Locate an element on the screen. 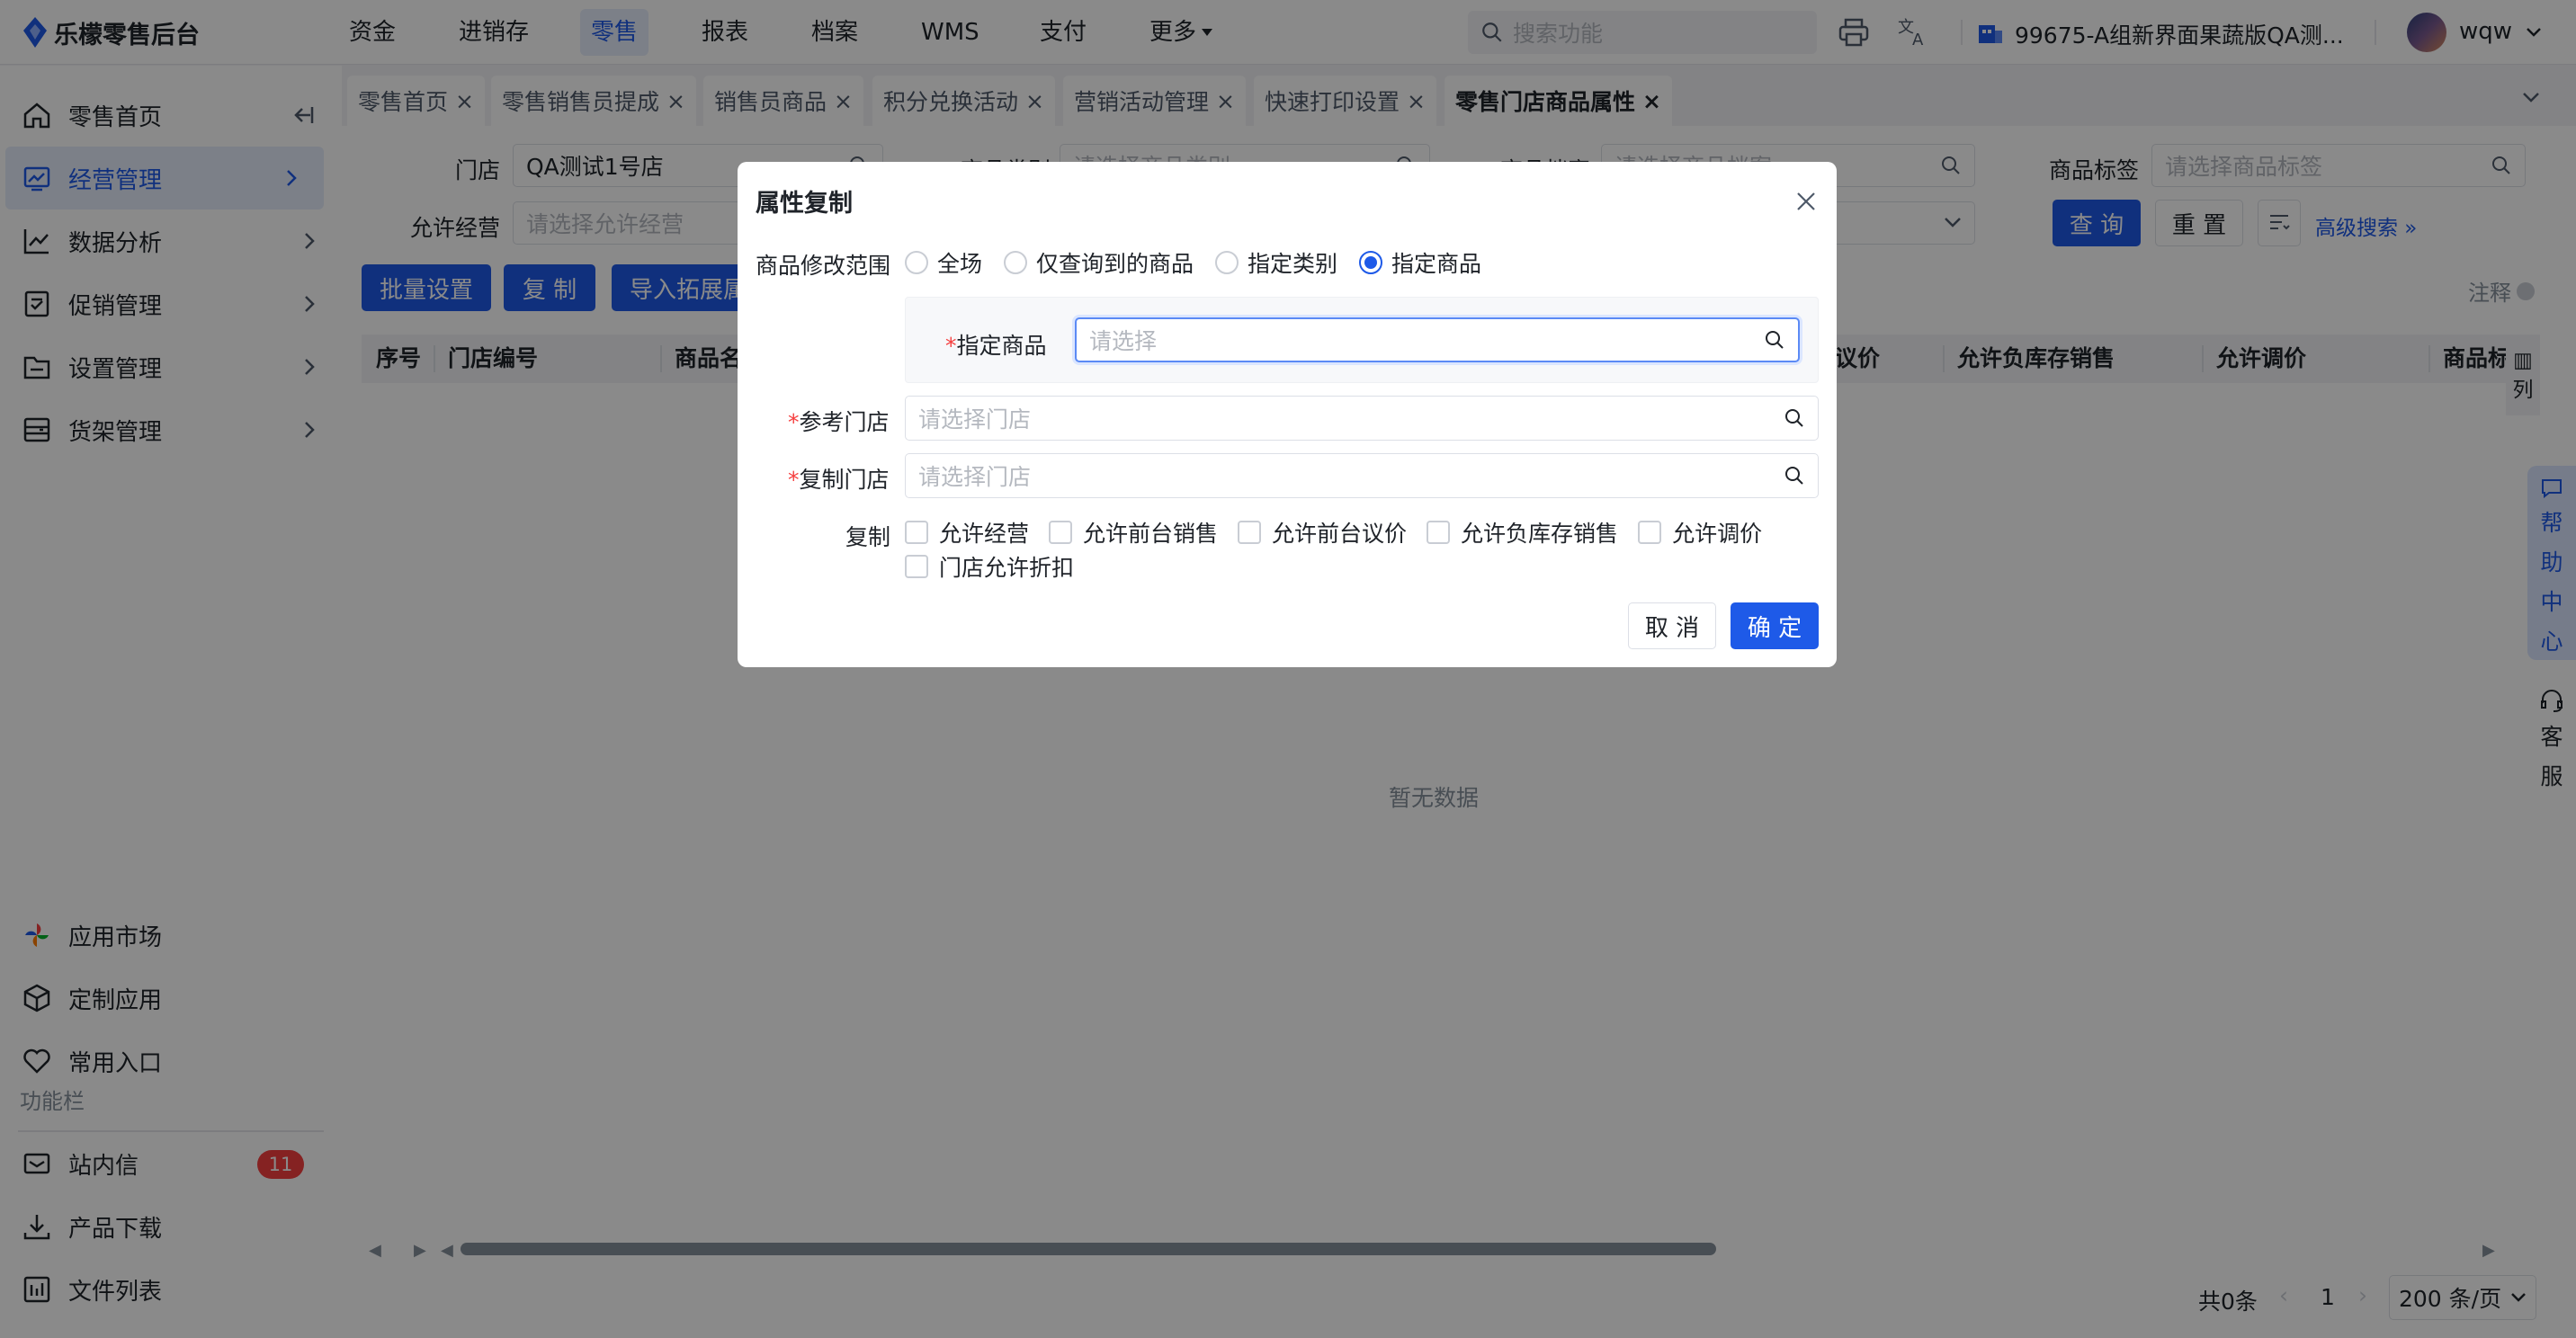 This screenshot has height=1338, width=2576. checkbox-label: 允许前台议价 is located at coordinates (1340, 534).